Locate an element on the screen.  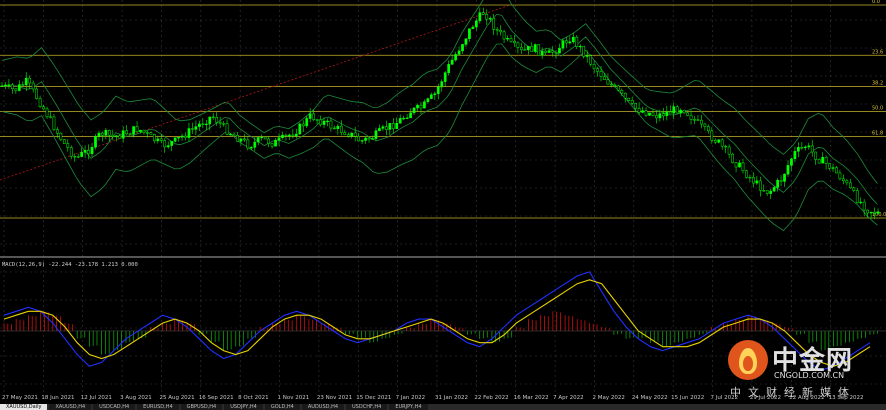
logo-url: CNGOLD.COM.CN is located at coordinates (809, 375).